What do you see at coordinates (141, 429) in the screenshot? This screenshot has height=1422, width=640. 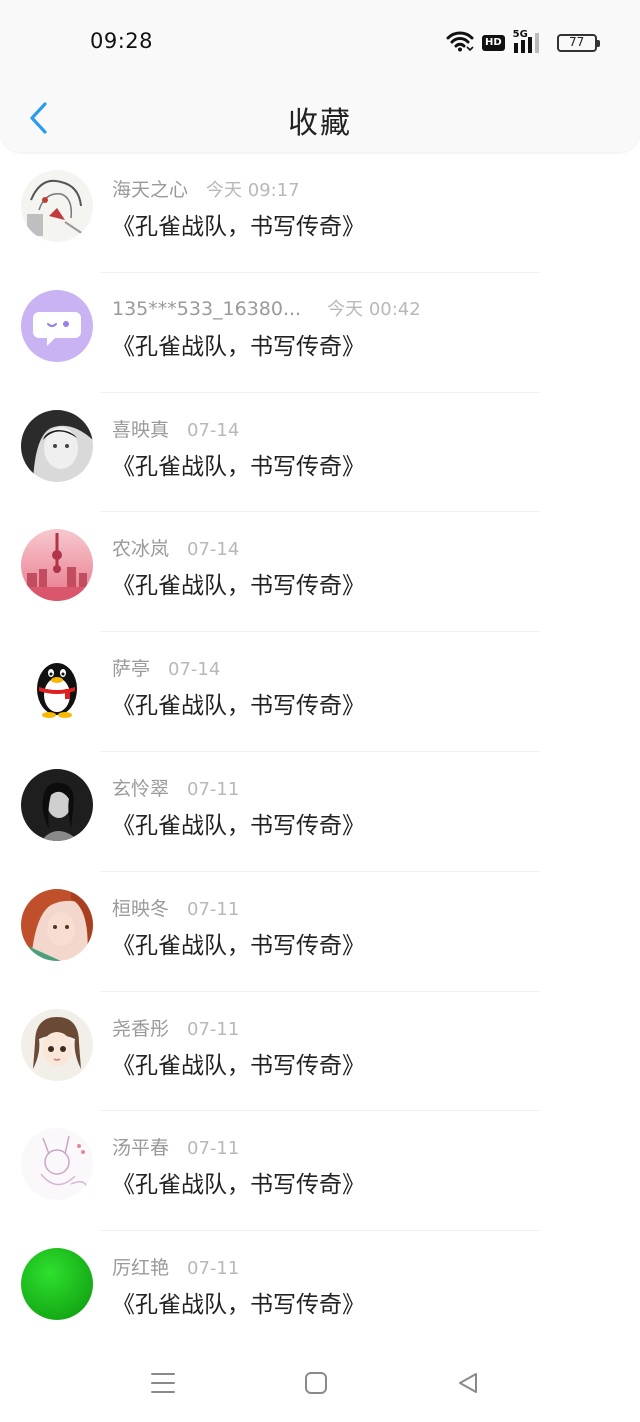 I see `item-author: 喜映真` at bounding box center [141, 429].